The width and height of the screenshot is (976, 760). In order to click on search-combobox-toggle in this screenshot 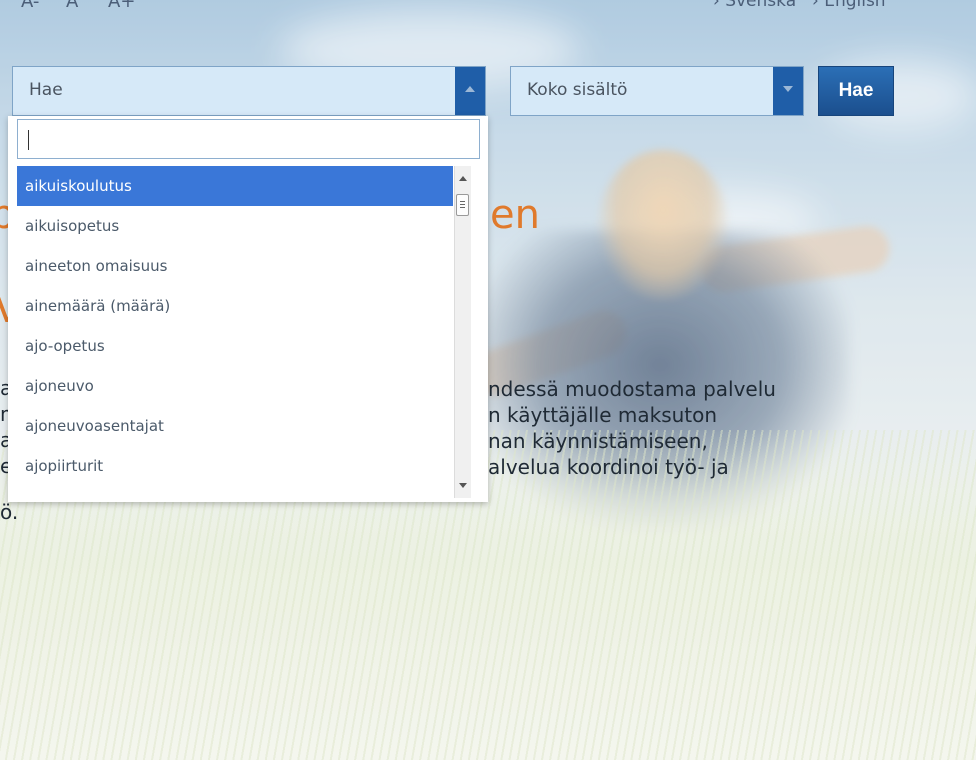, I will do `click(470, 91)`.